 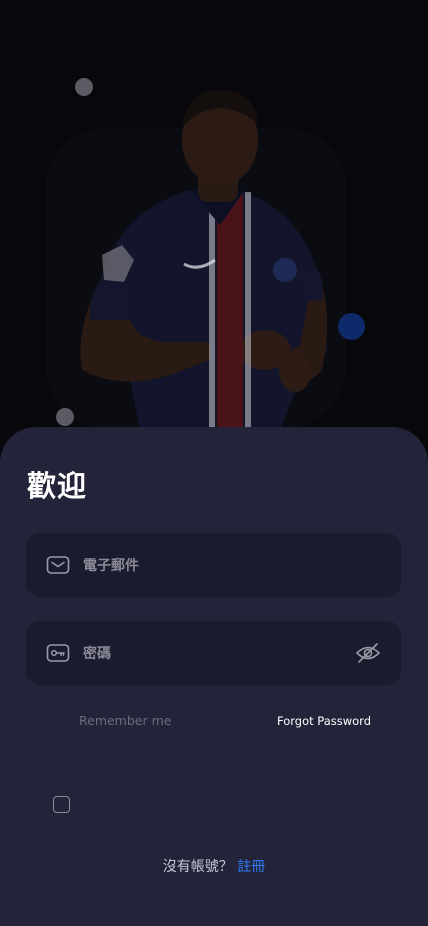 I want to click on signup-link: 註冊, so click(x=251, y=867).